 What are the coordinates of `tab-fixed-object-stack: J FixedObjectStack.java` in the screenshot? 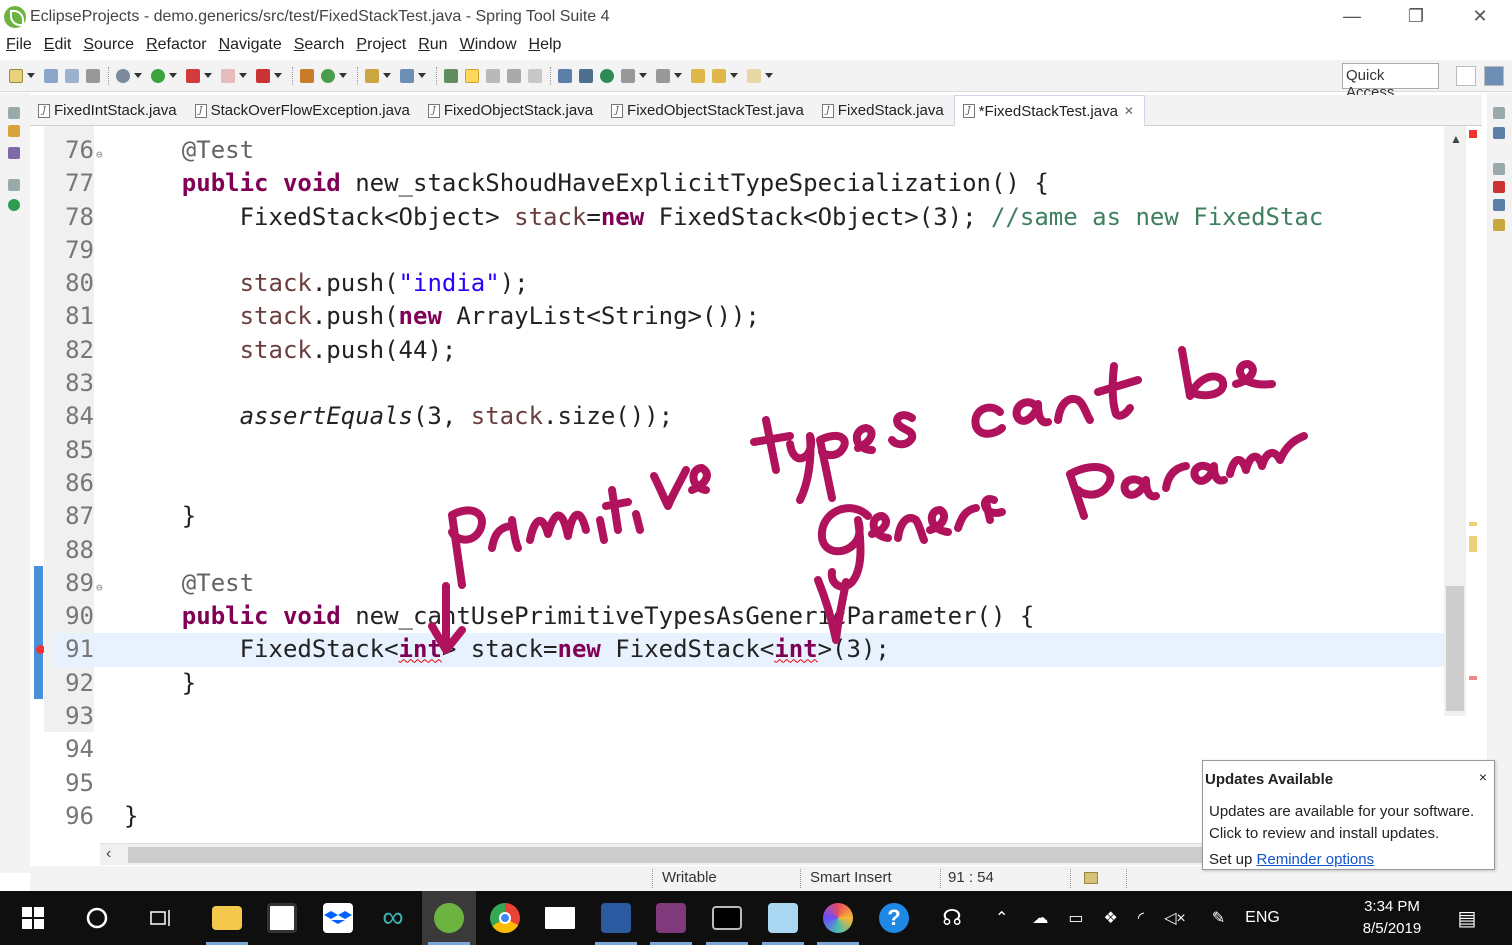 It's located at (511, 110).